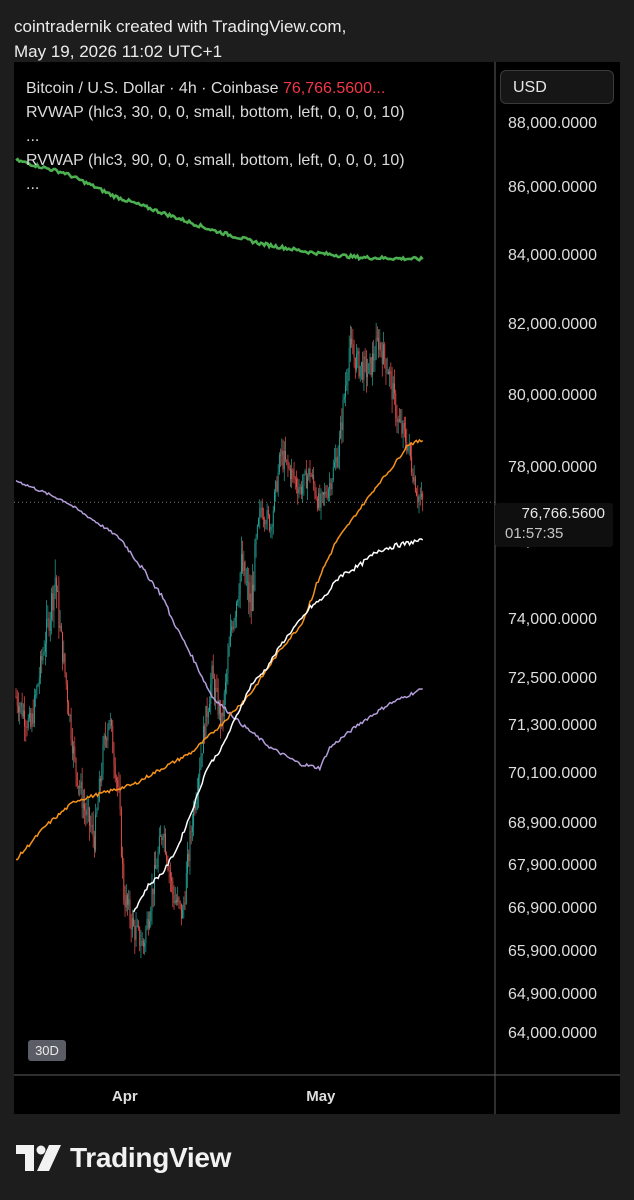  Describe the element at coordinates (557, 87) in the screenshot. I see `currency-button: USD` at that location.